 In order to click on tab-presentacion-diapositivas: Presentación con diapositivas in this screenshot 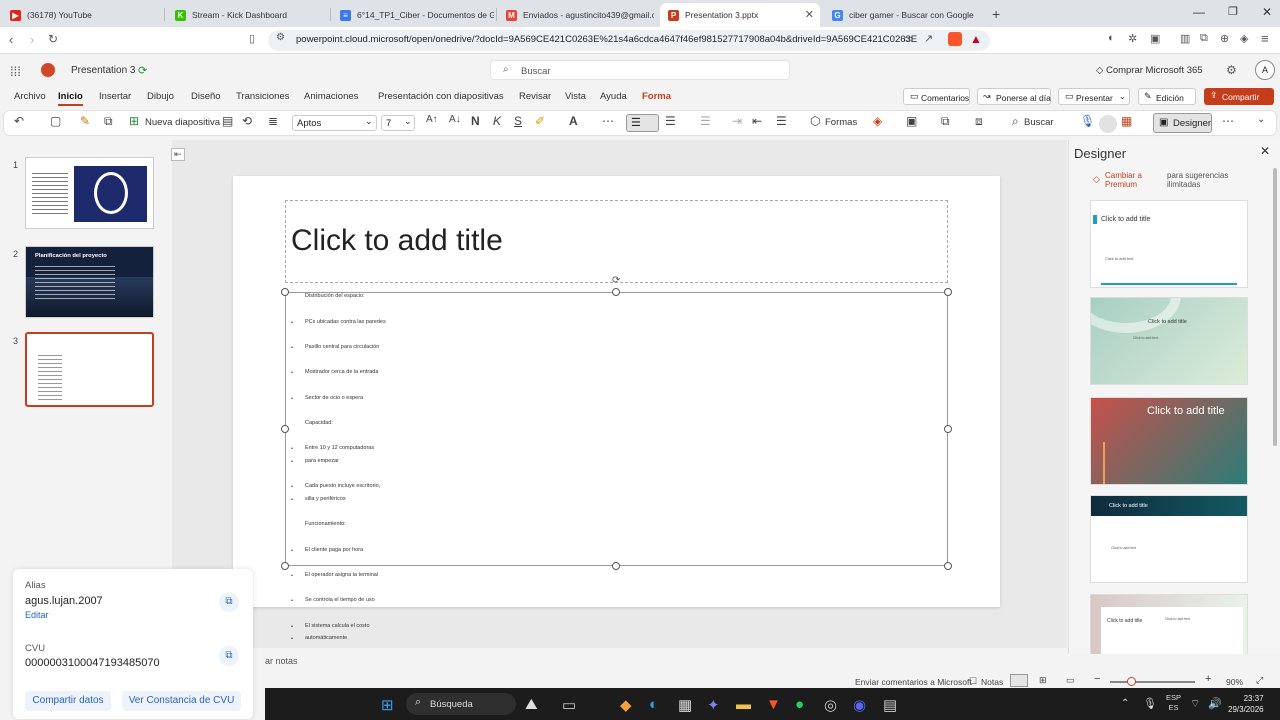, I will do `click(441, 96)`.